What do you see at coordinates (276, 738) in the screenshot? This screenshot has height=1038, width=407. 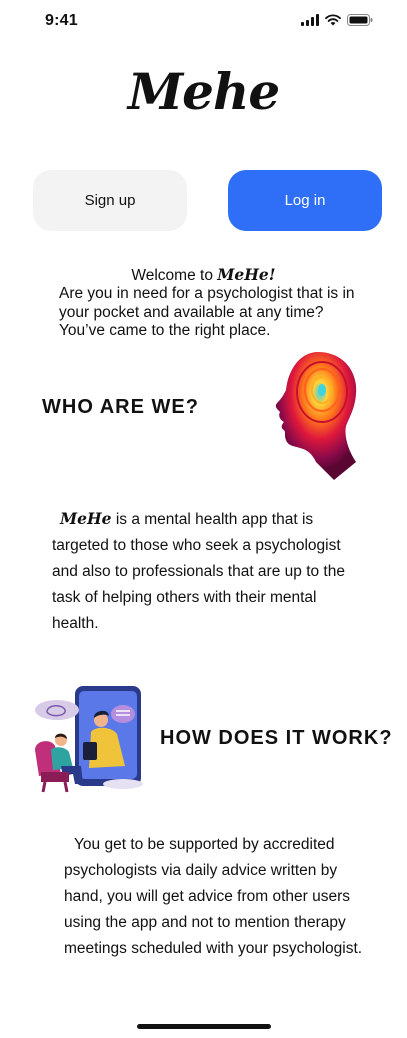 I see `how-does-it-work-heading: HOW DOES IT WORK?` at bounding box center [276, 738].